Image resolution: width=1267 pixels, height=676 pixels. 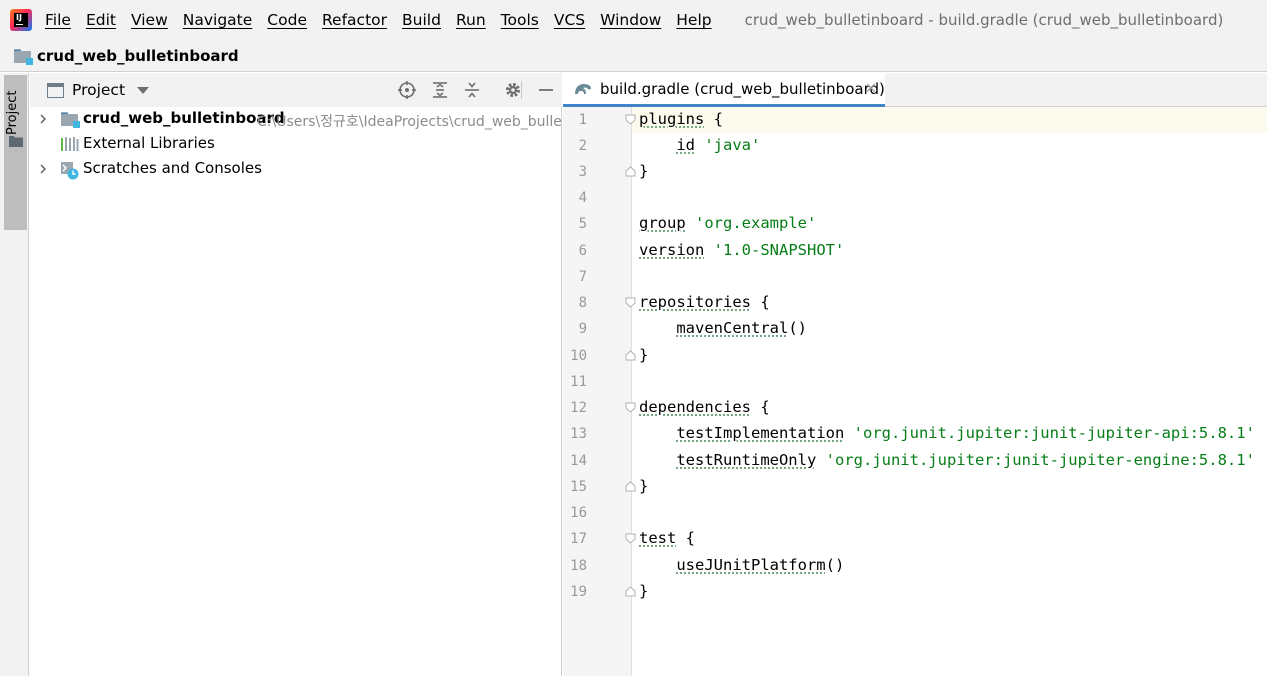 What do you see at coordinates (779, 250) in the screenshot?
I see `code-string: '1.0-SNAPSHOT'` at bounding box center [779, 250].